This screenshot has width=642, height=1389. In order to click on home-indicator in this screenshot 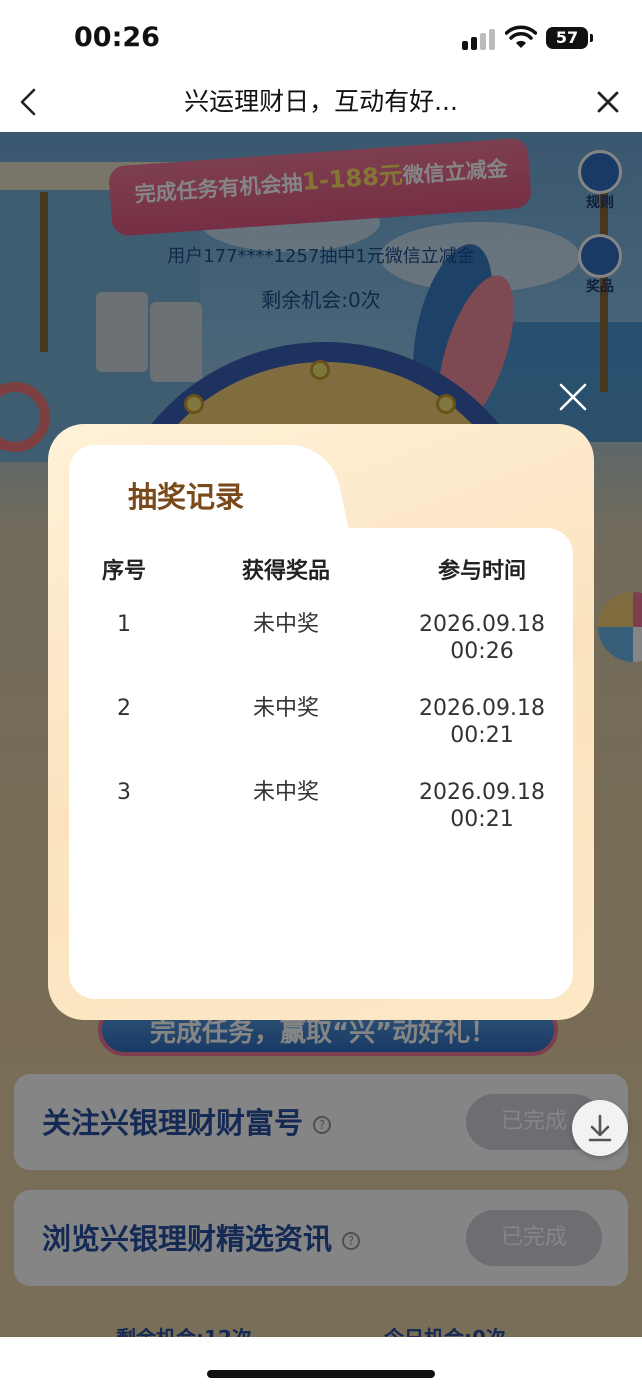, I will do `click(321, 1374)`.